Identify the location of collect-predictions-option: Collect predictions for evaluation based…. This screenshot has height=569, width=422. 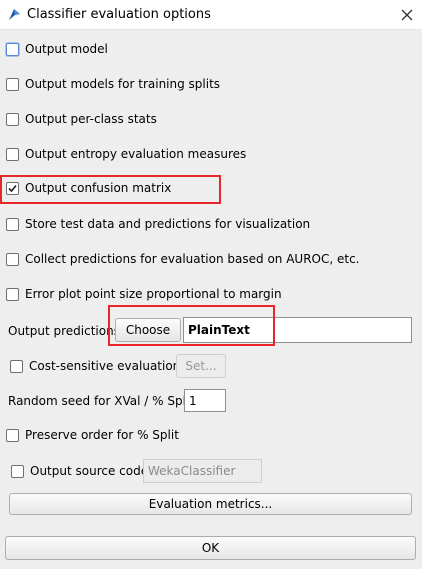
(183, 259).